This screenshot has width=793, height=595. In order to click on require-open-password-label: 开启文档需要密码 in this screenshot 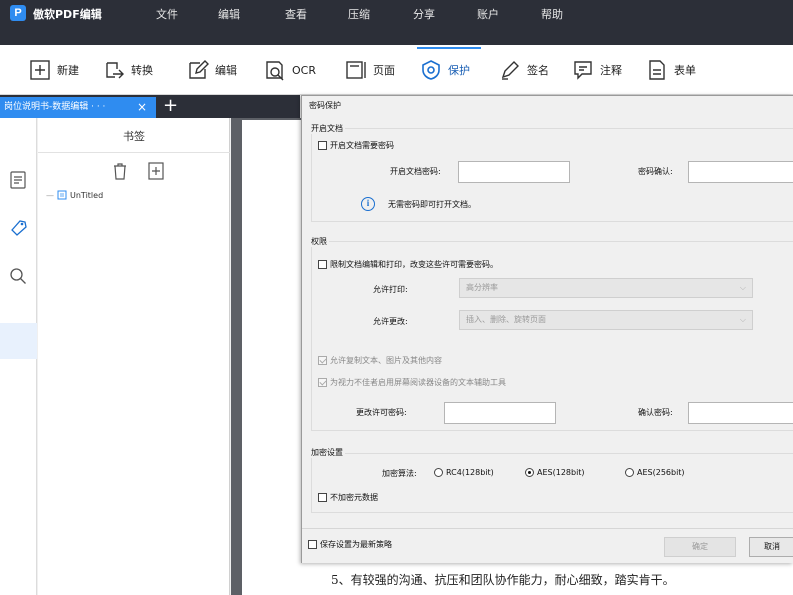, I will do `click(362, 145)`.